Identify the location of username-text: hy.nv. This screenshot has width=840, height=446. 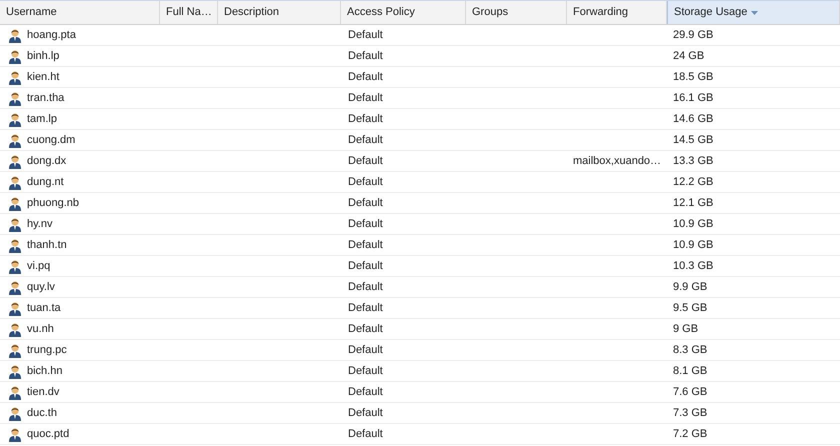
(39, 224).